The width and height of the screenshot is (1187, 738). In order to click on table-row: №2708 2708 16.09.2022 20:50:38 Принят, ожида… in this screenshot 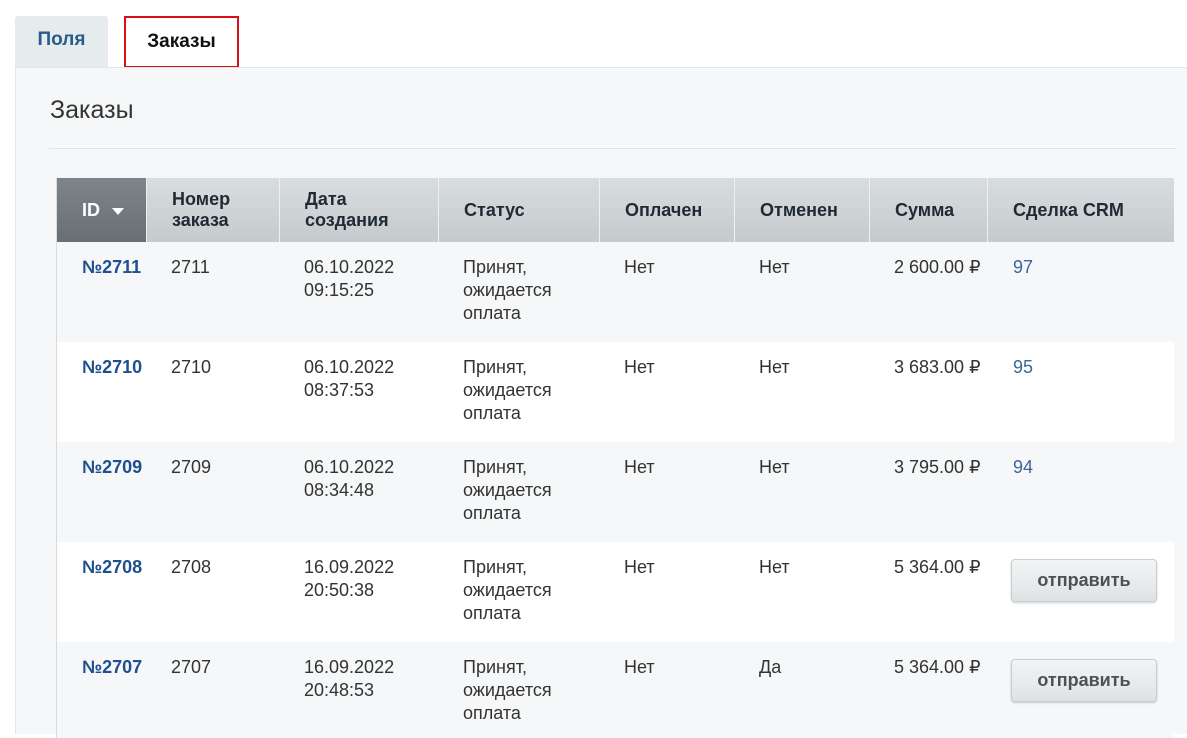, I will do `click(615, 592)`.